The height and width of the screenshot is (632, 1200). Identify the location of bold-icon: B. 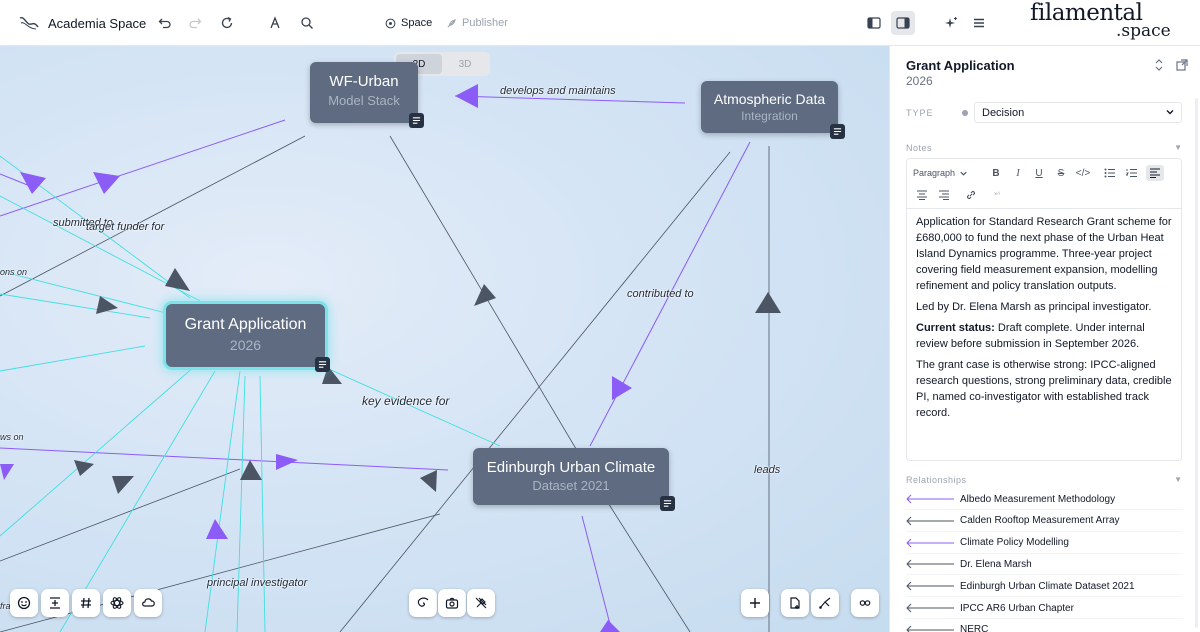
(996, 173).